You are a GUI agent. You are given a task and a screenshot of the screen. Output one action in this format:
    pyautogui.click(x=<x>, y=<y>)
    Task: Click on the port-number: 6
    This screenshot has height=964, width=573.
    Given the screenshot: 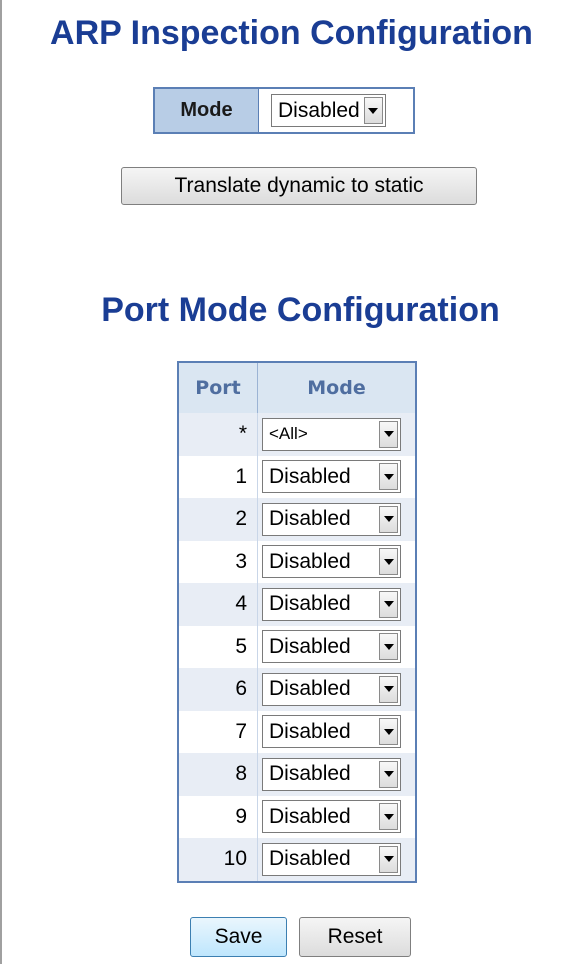 What is the action you would take?
    pyautogui.click(x=218, y=689)
    